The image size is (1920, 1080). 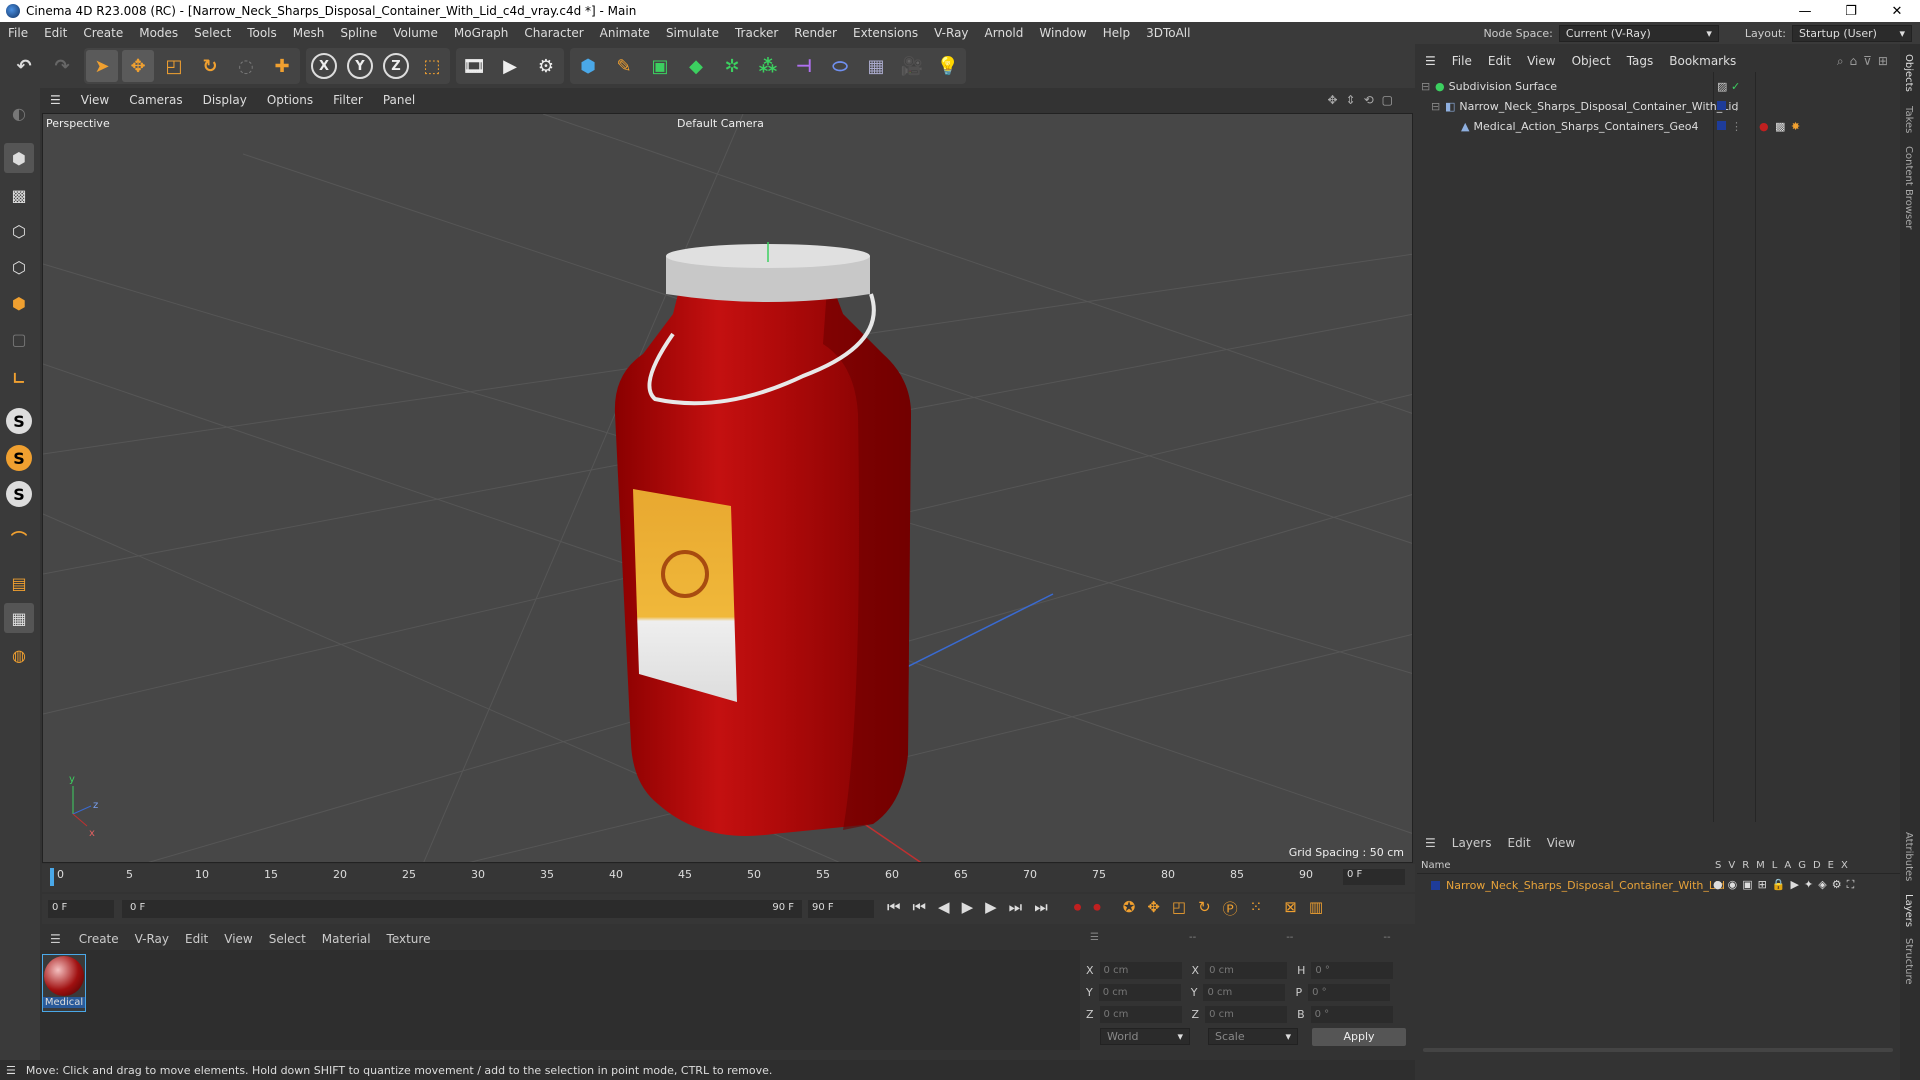 I want to click on size-mode-dropdown: Scale ▾, so click(x=1253, y=1036).